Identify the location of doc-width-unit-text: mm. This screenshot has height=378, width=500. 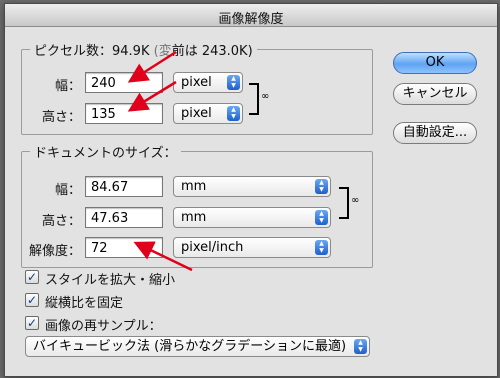
(194, 186).